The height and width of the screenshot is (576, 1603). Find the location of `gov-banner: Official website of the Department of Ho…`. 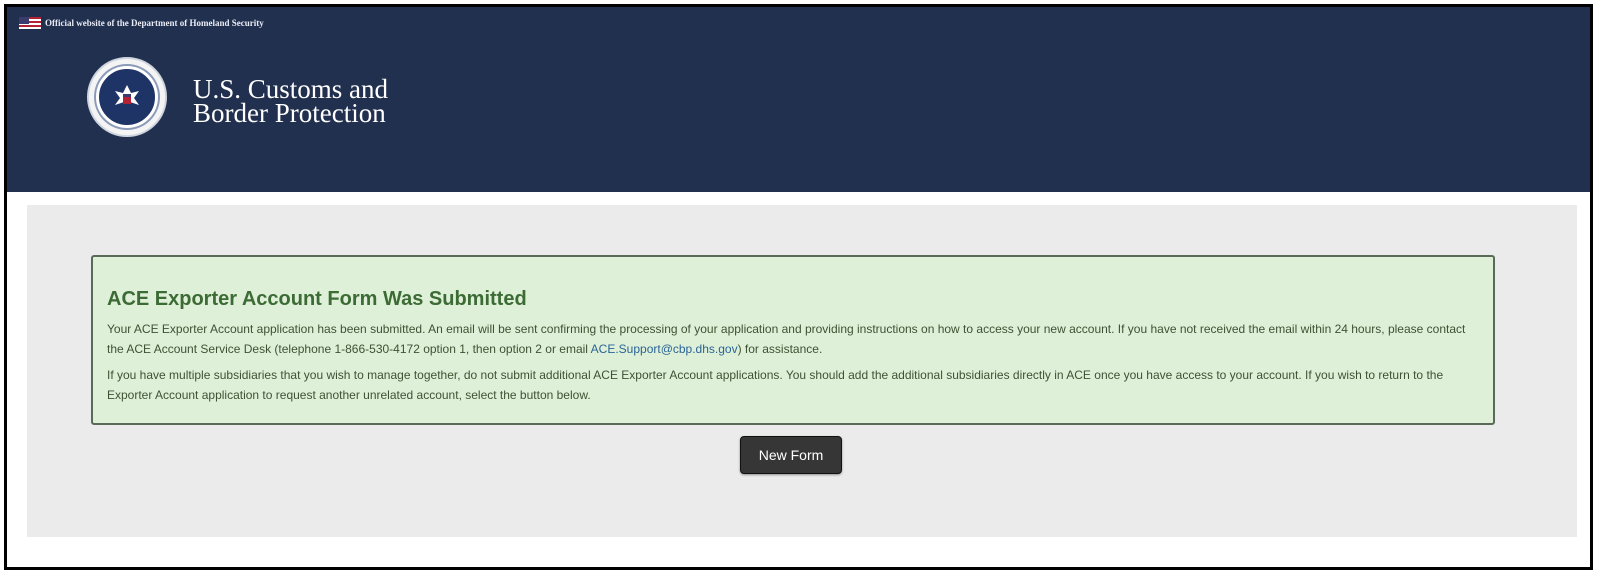

gov-banner: Official website of the Department of Ho… is located at coordinates (141, 23).